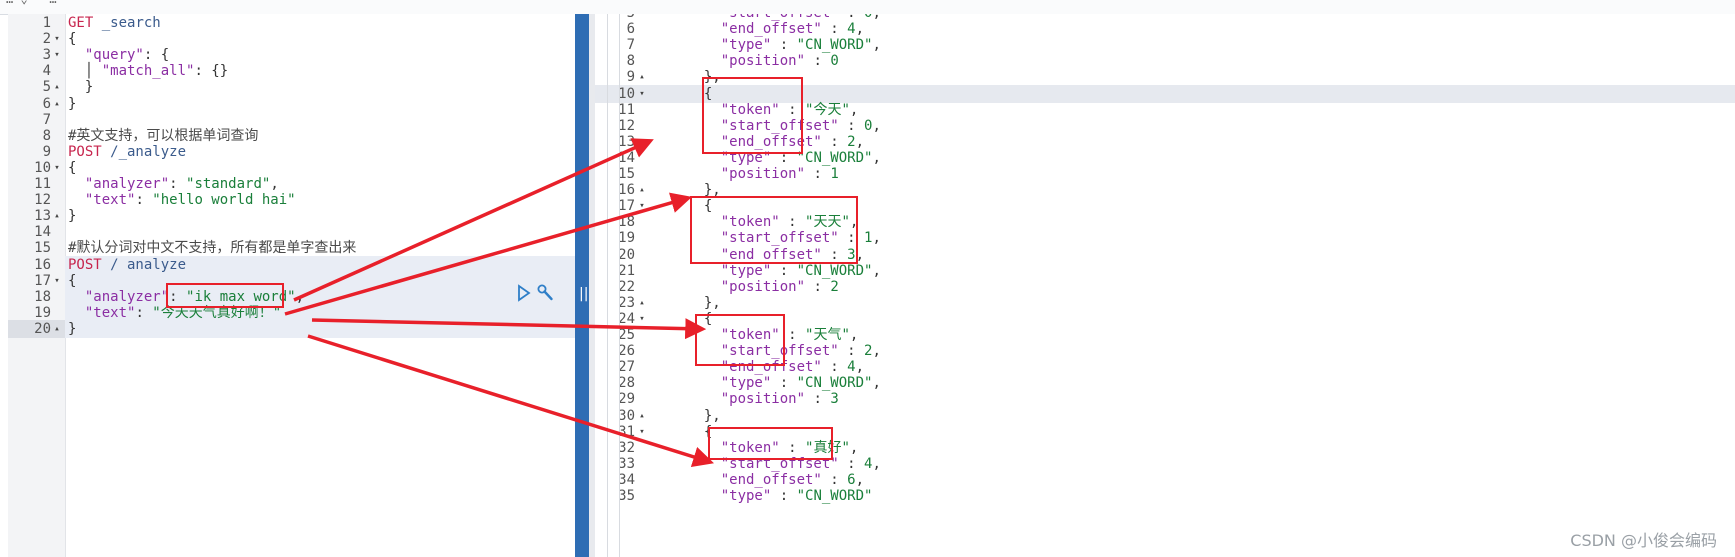 The image size is (1735, 557). Describe the element at coordinates (1643, 540) in the screenshot. I see `watermark: CSDN @小俊会编码` at that location.